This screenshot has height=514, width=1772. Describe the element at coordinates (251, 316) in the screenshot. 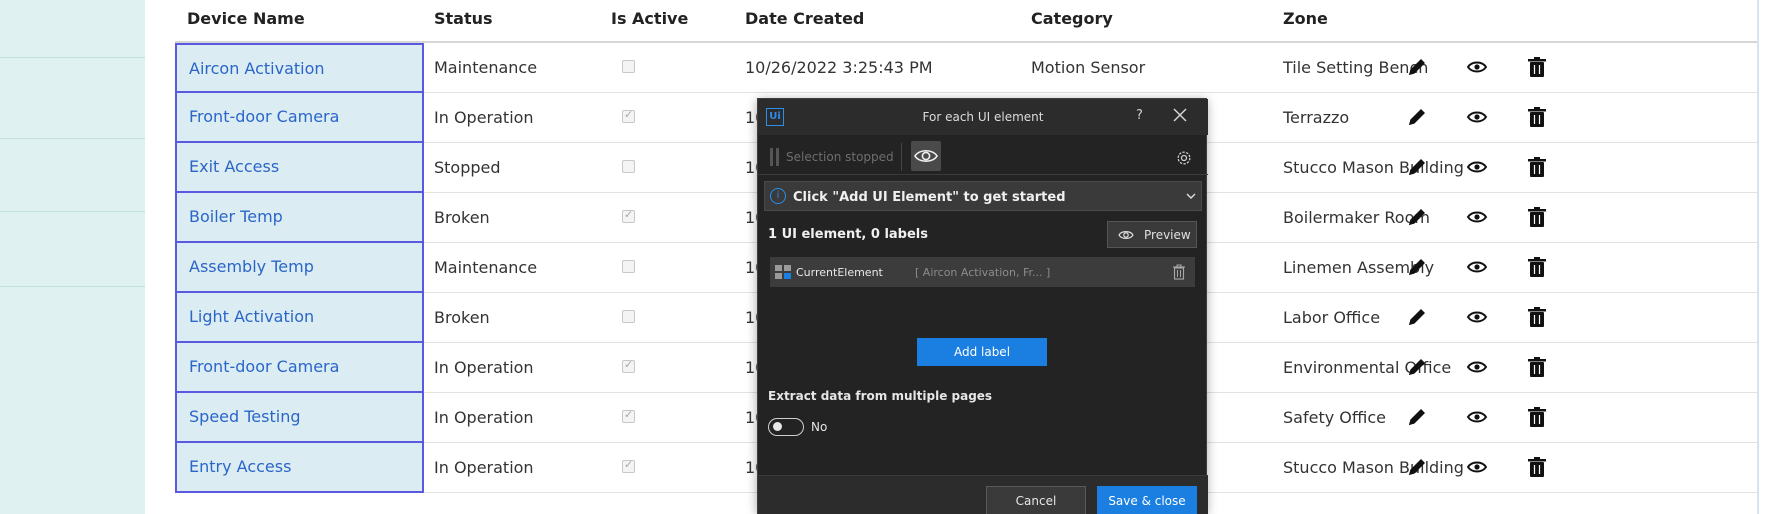

I see `device-name-link: Light Activation` at that location.